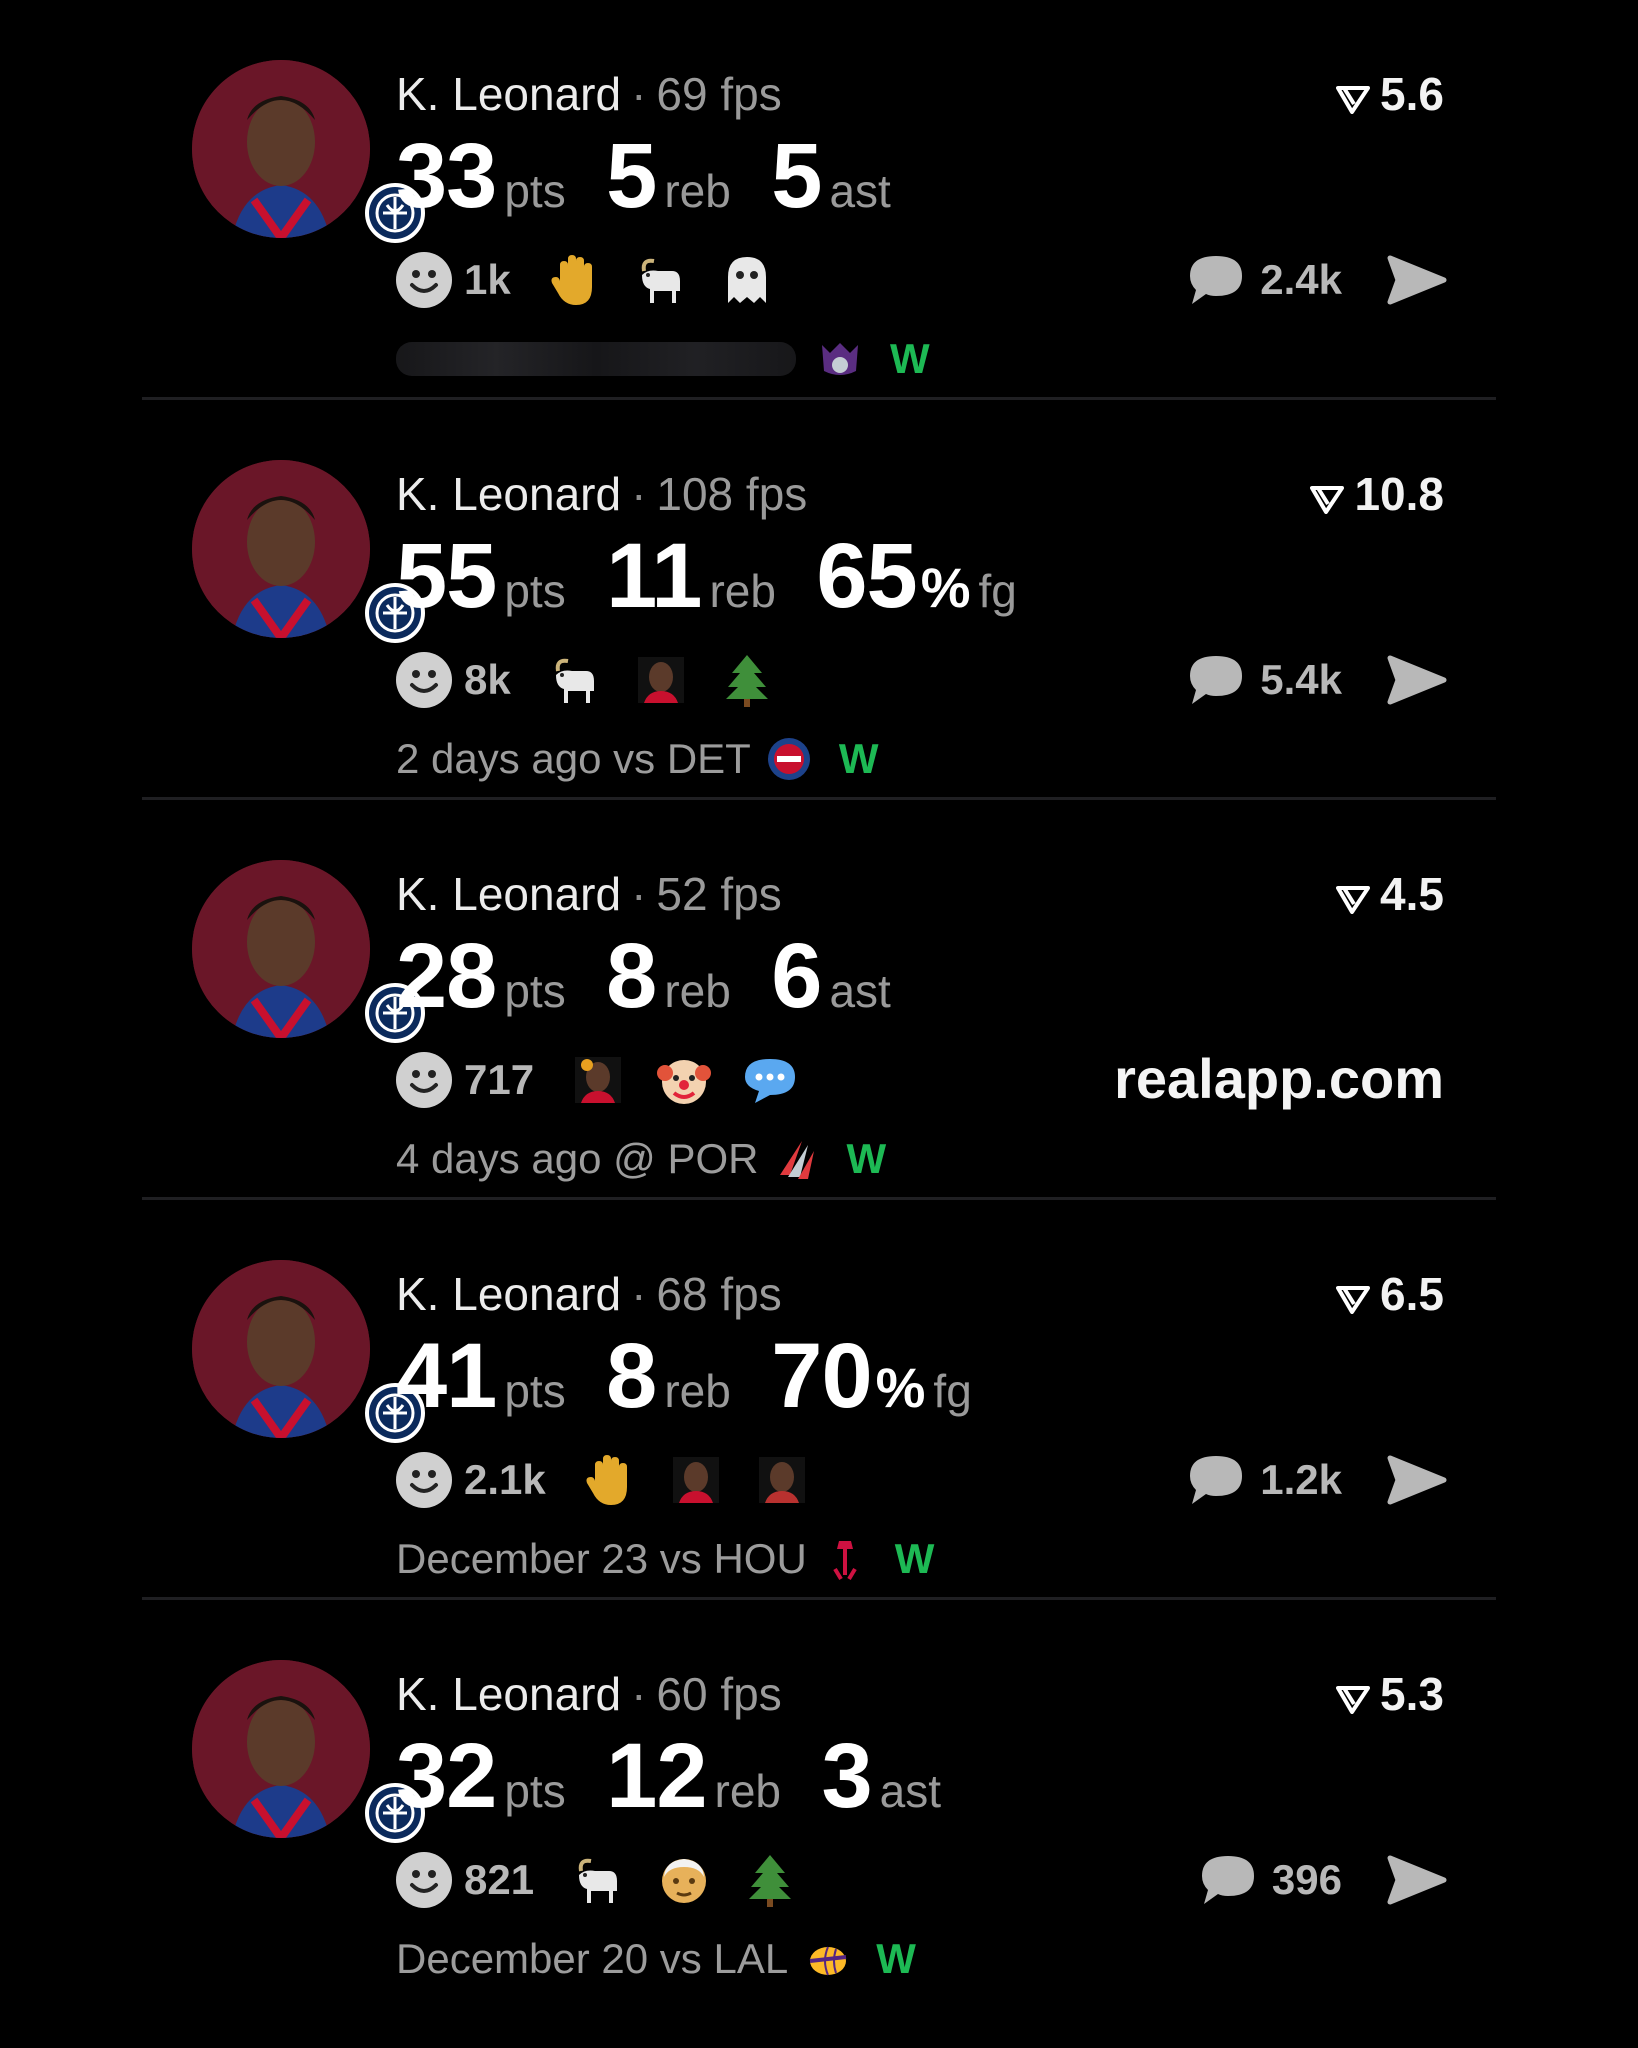 The height and width of the screenshot is (2048, 1638). I want to click on rating-value: 4.5, so click(1412, 894).